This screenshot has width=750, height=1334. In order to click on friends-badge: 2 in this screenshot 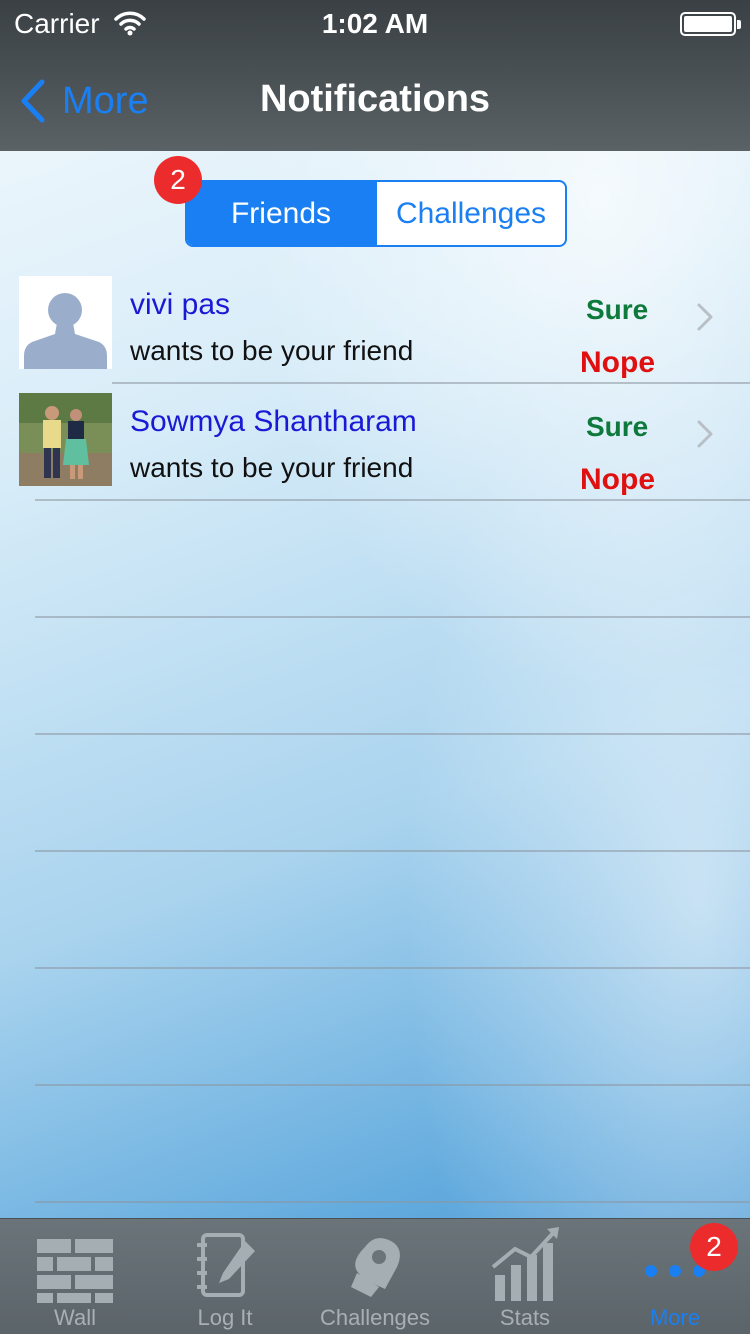, I will do `click(178, 180)`.